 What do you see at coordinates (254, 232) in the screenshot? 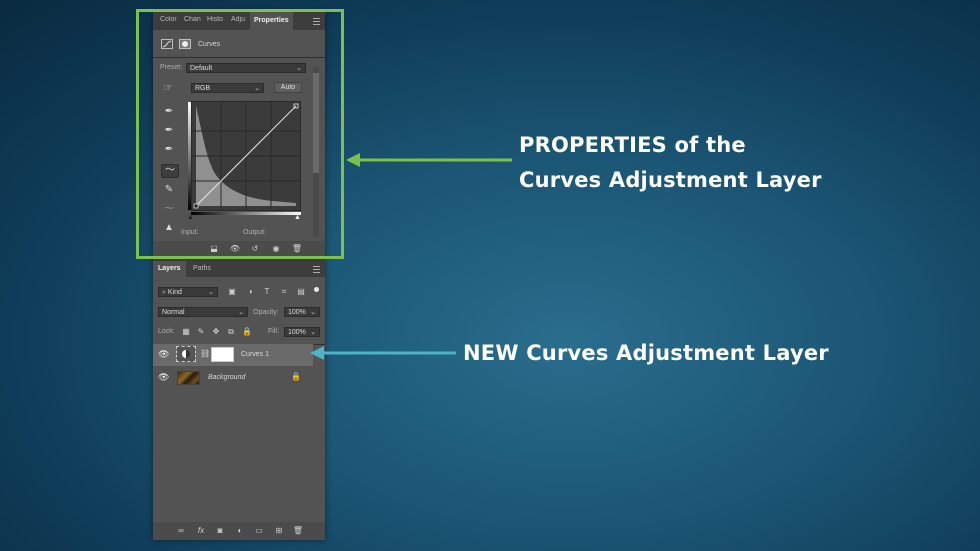
I see `output-label: Output:` at bounding box center [254, 232].